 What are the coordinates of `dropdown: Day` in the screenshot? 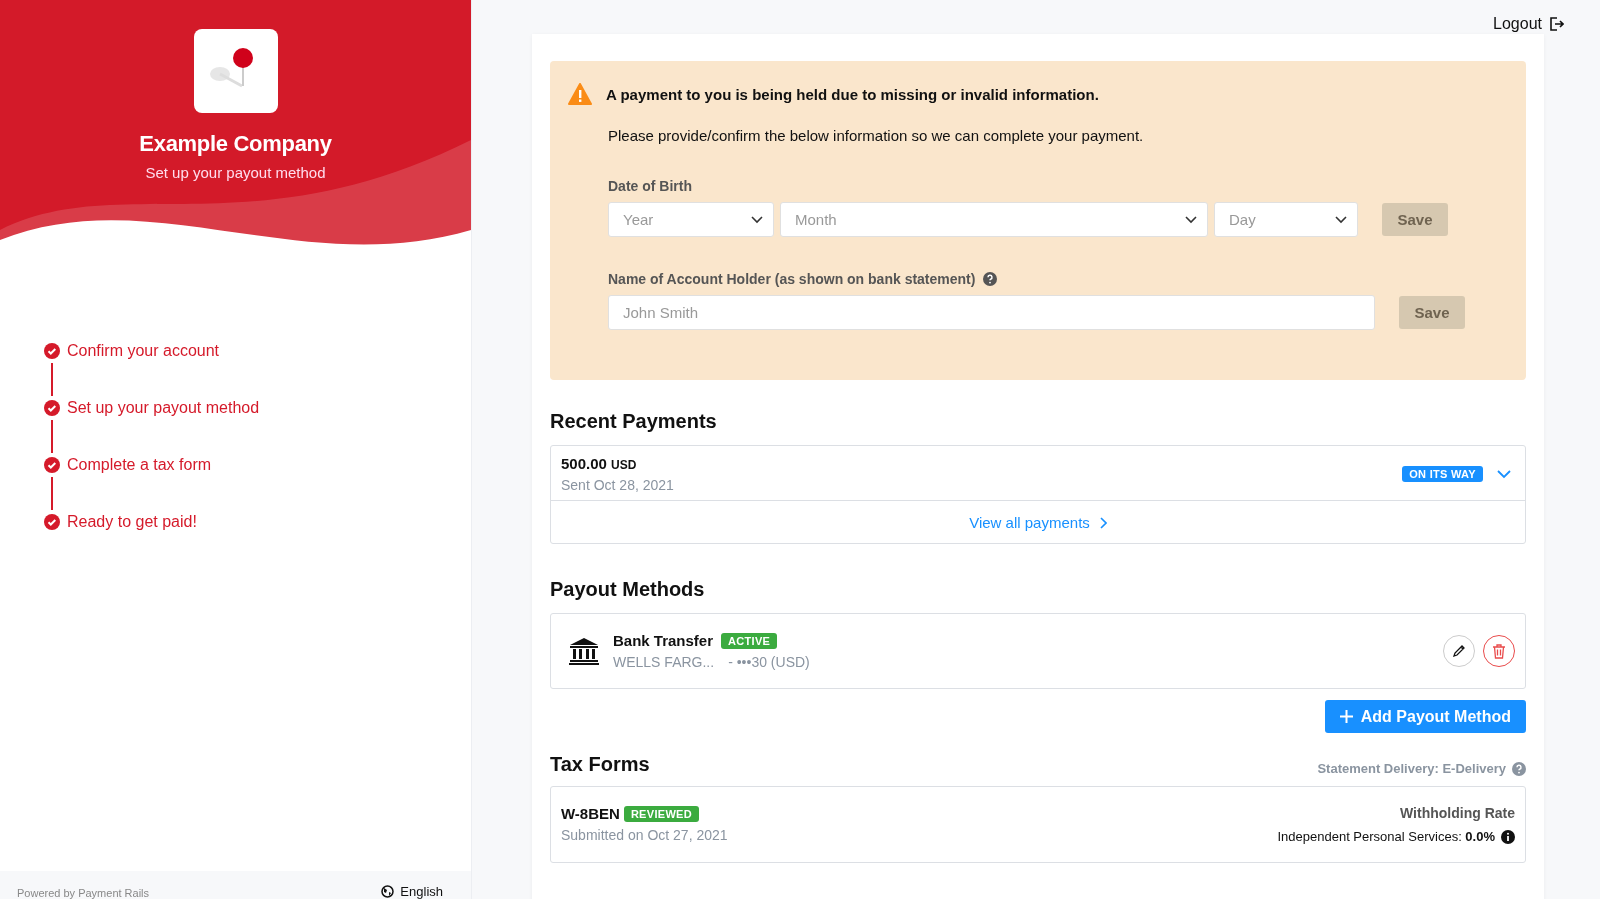 It's located at (1286, 219).